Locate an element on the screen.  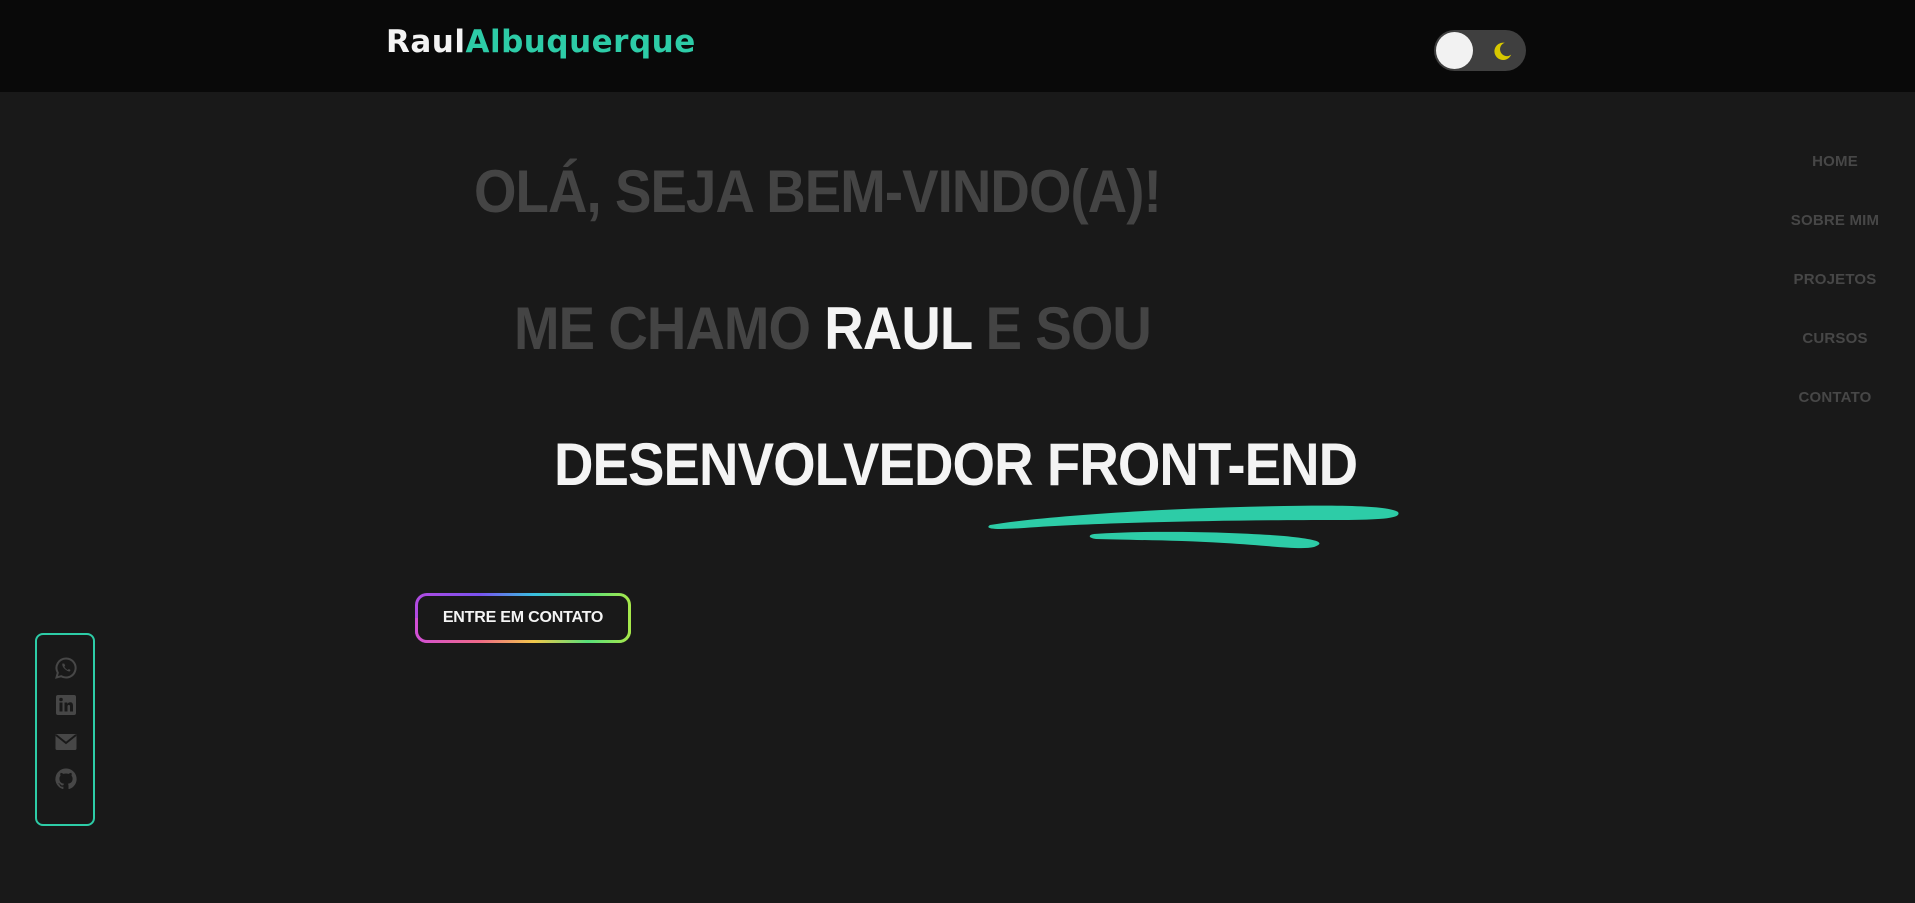
nav-item-projetos: PROJETOS is located at coordinates (1835, 290).